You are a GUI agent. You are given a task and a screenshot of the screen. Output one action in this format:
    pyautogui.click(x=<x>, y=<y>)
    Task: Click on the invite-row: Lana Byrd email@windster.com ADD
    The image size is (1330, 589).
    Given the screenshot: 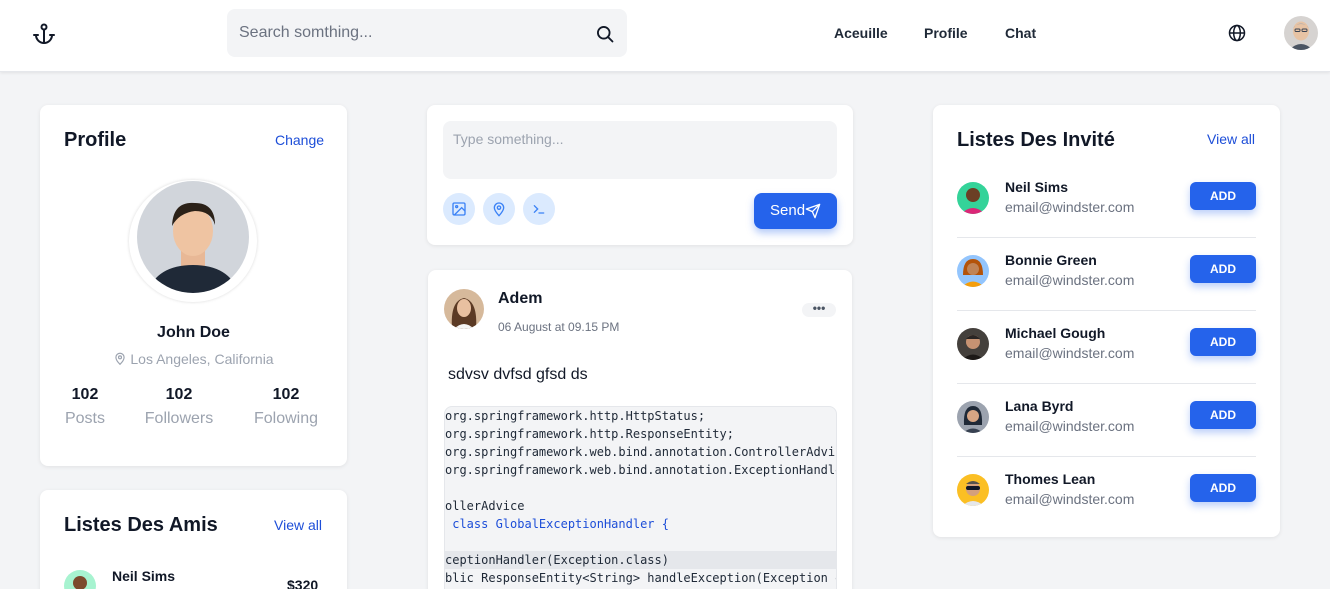 What is the action you would take?
    pyautogui.click(x=1106, y=420)
    